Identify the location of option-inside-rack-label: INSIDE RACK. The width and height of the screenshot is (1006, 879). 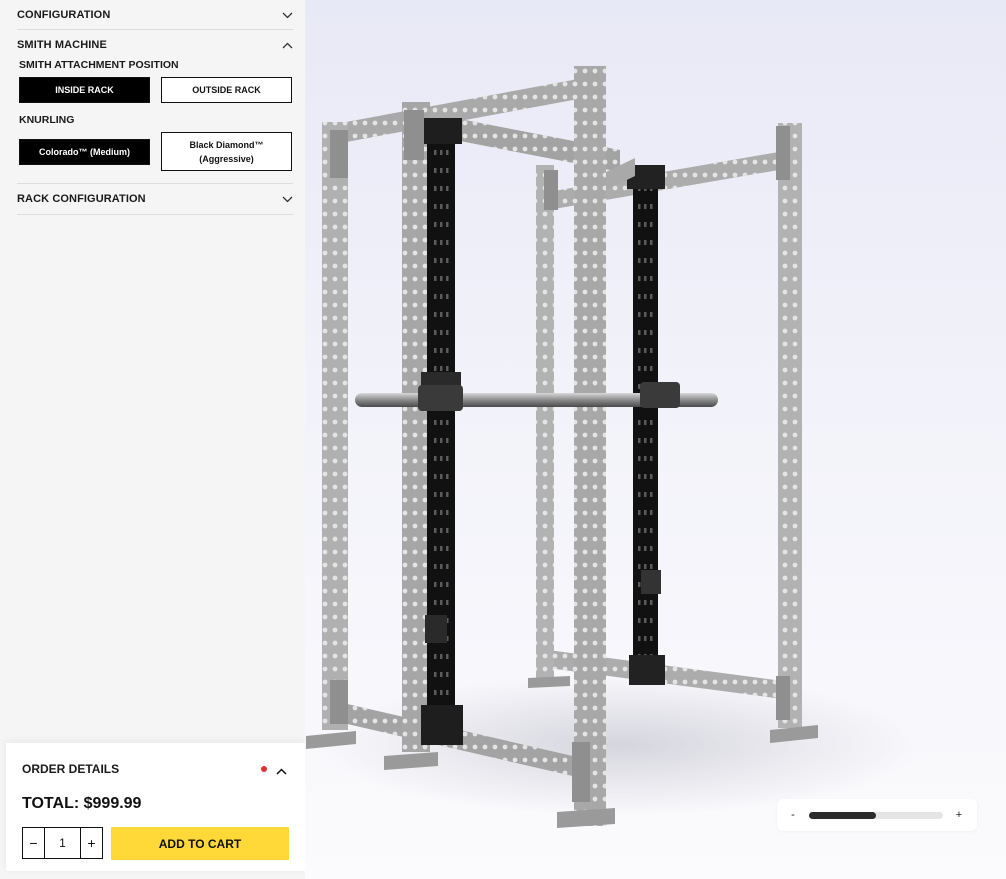
(84, 90).